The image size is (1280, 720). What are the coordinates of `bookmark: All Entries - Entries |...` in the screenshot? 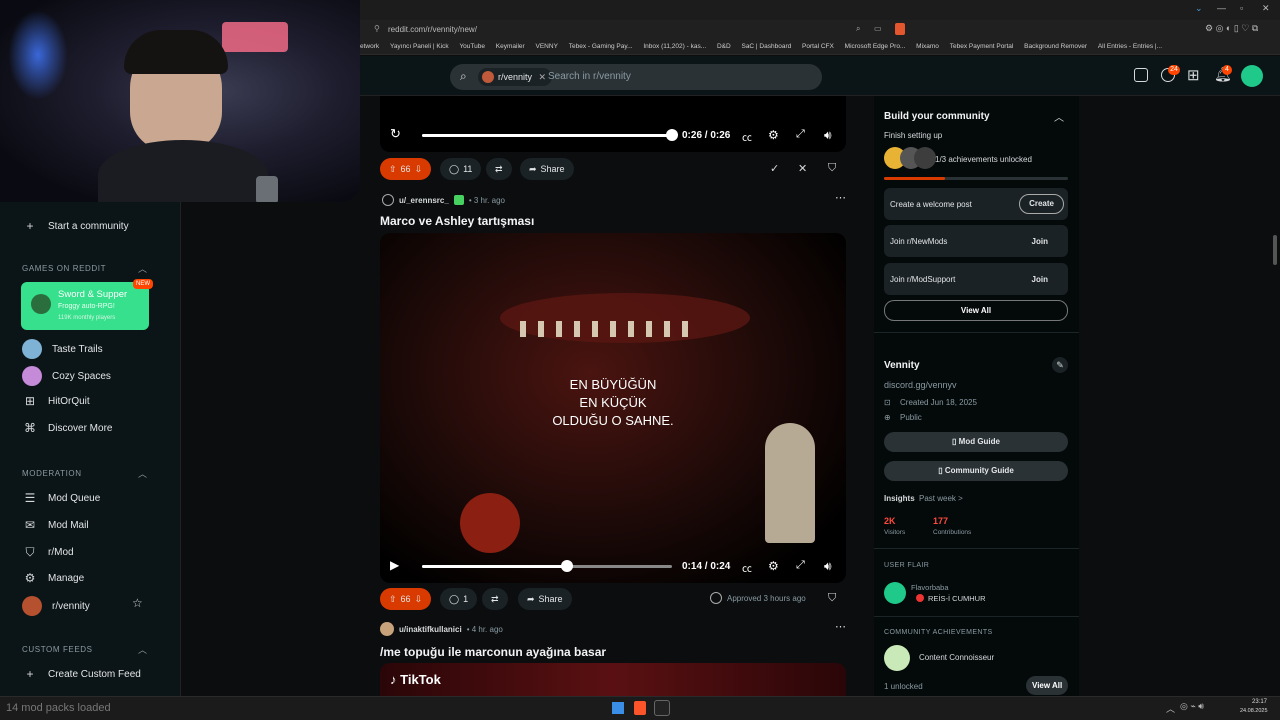 It's located at (1130, 46).